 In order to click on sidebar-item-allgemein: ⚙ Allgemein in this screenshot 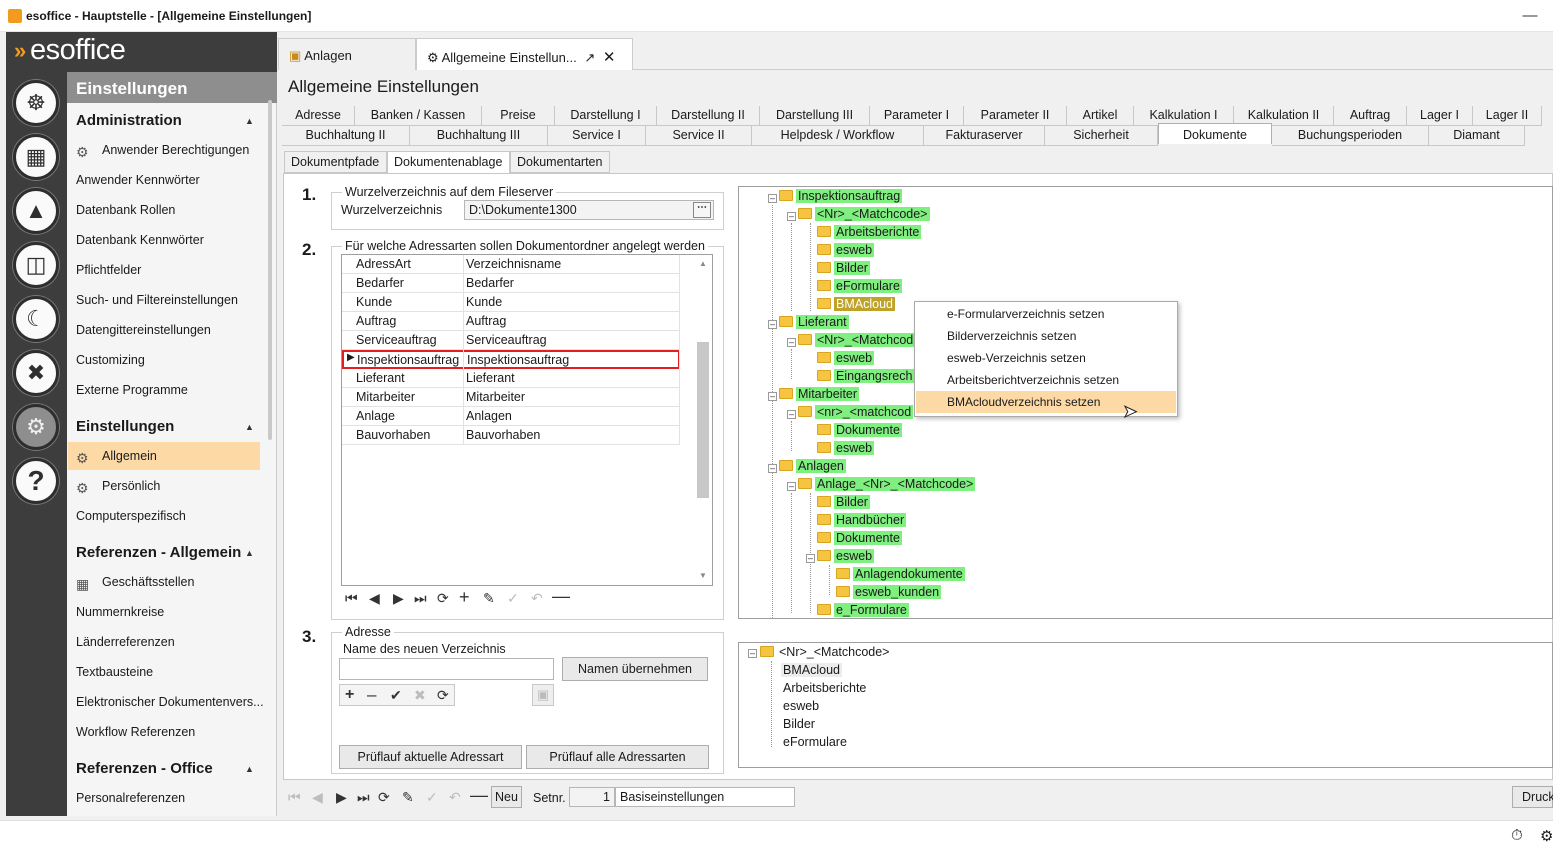, I will do `click(164, 456)`.